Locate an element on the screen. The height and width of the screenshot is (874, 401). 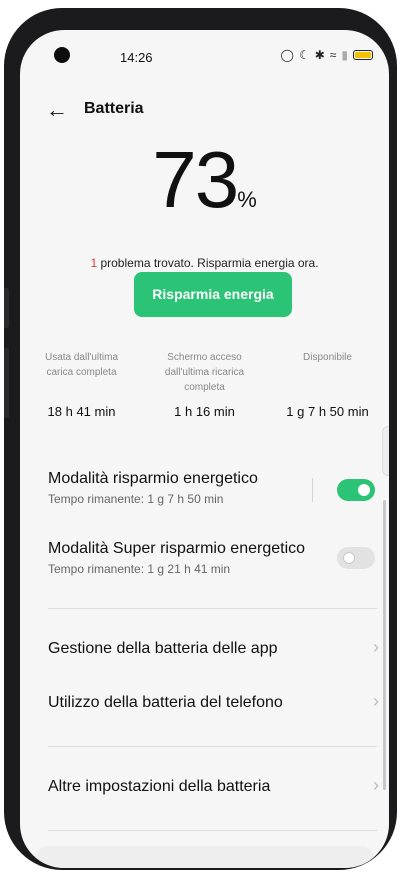
status-bar: 14:26 ◯ ☾ ✱ ≈ ▮ is located at coordinates (204, 52).